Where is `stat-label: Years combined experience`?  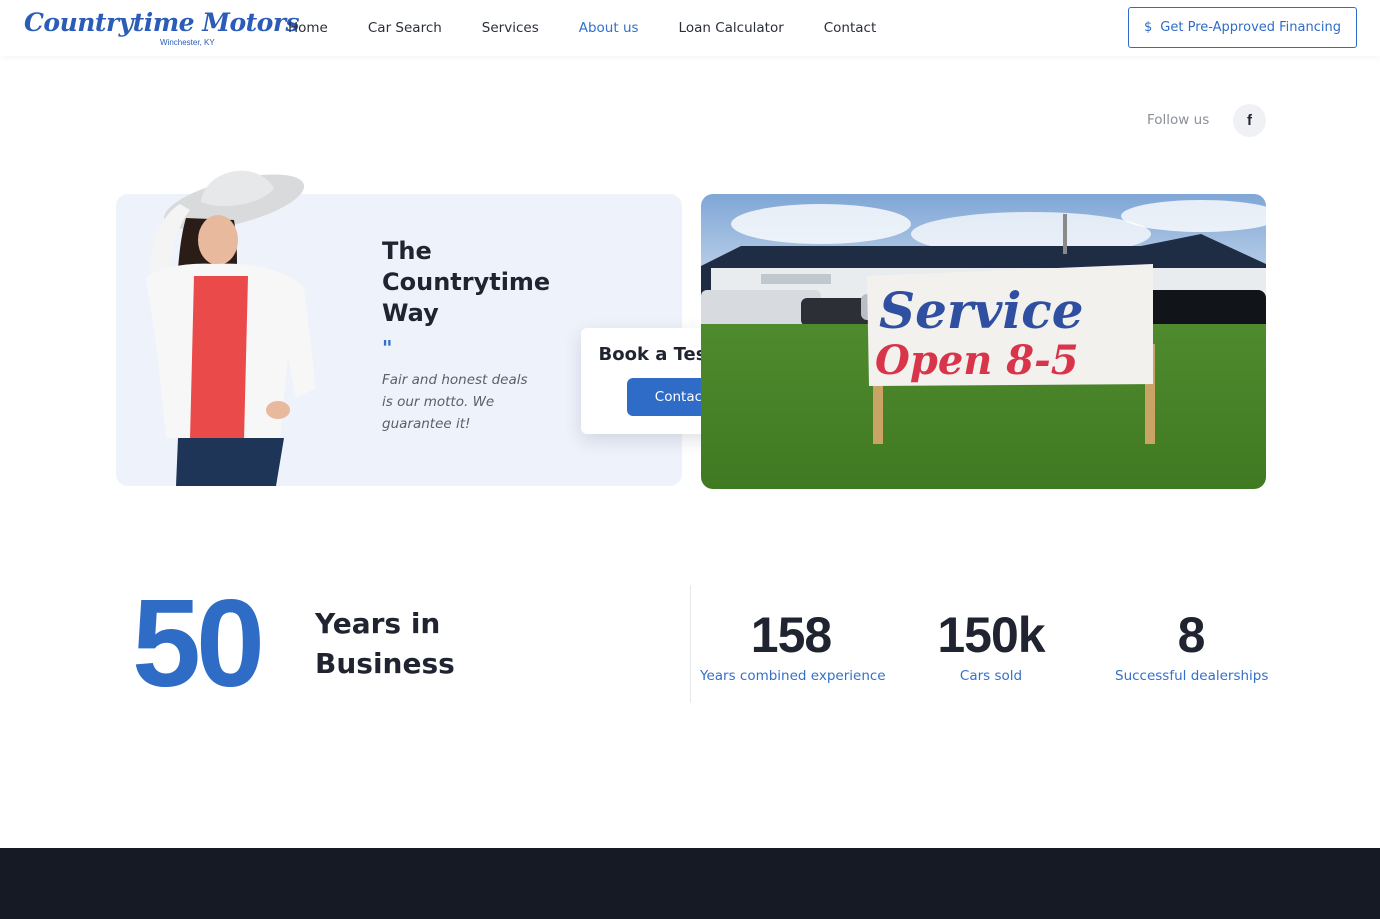 stat-label: Years combined experience is located at coordinates (793, 676).